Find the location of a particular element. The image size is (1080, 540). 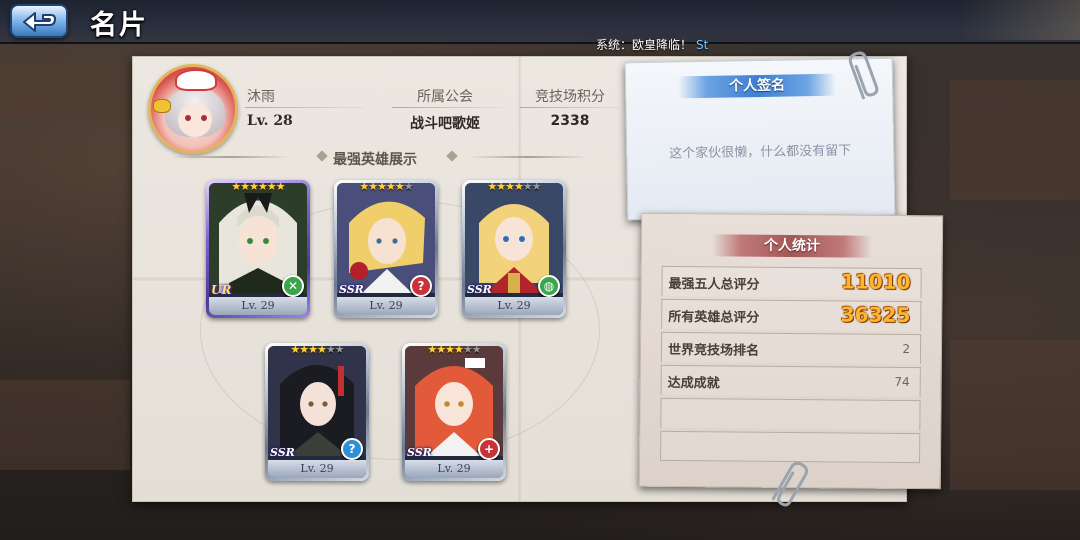

stat-label: 世界竞技场排名 is located at coordinates (713, 350).